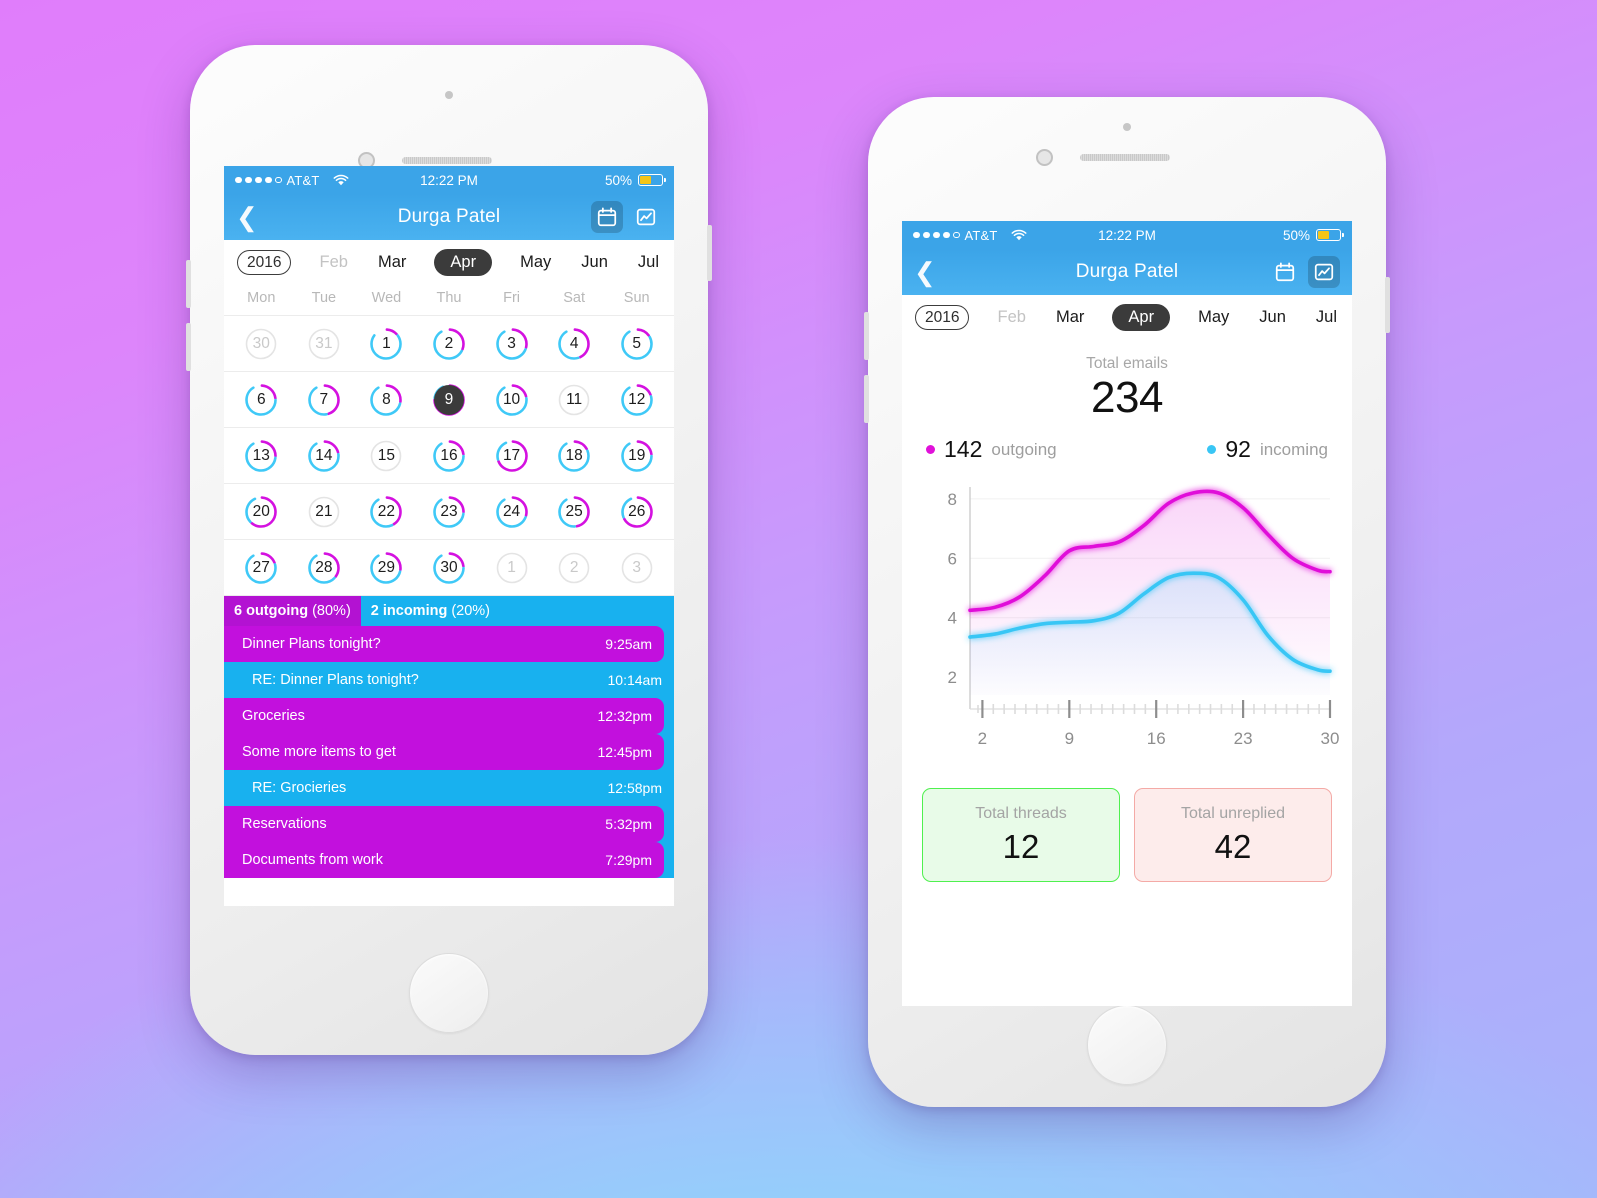  Describe the element at coordinates (449, 611) in the screenshot. I see `direction-split-header: 6 outgoing (80%) 2 incoming (20%)` at that location.